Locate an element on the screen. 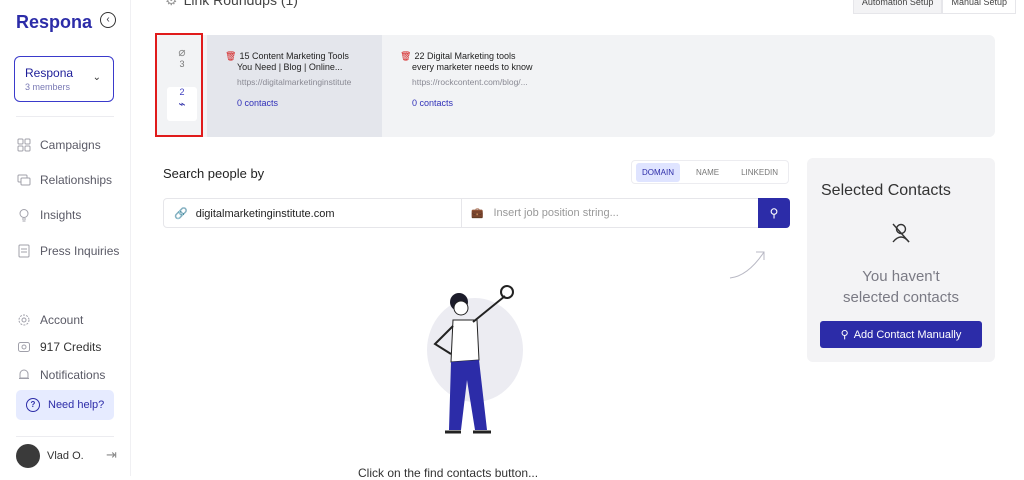 The height and width of the screenshot is (480, 1024). logout-icon: ⇥ is located at coordinates (111, 455).